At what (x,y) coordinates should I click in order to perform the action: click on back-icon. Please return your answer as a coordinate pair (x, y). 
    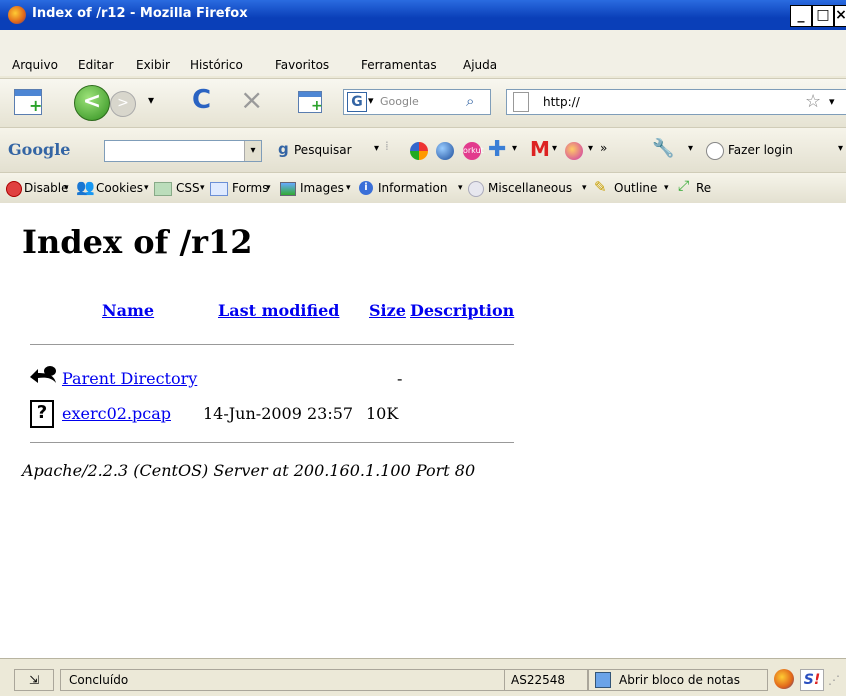
    Looking at the image, I should click on (43, 378).